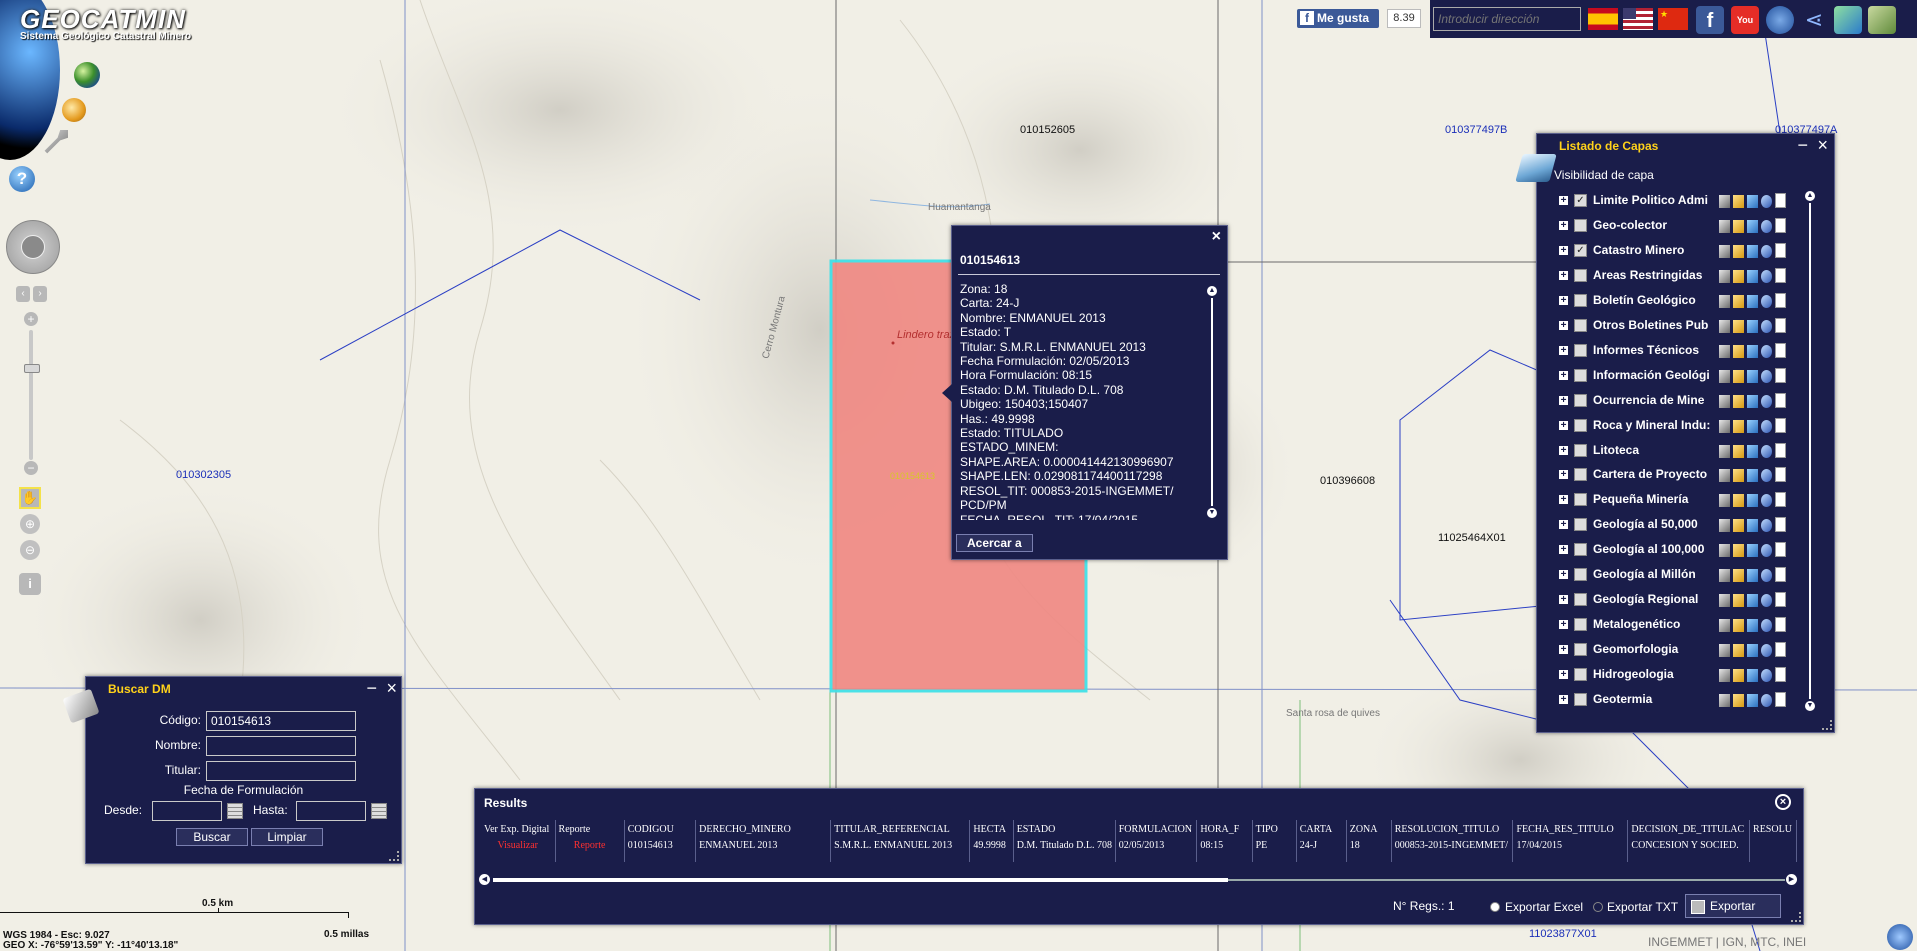  What do you see at coordinates (1733, 906) in the screenshot?
I see `export-button: Exportar` at bounding box center [1733, 906].